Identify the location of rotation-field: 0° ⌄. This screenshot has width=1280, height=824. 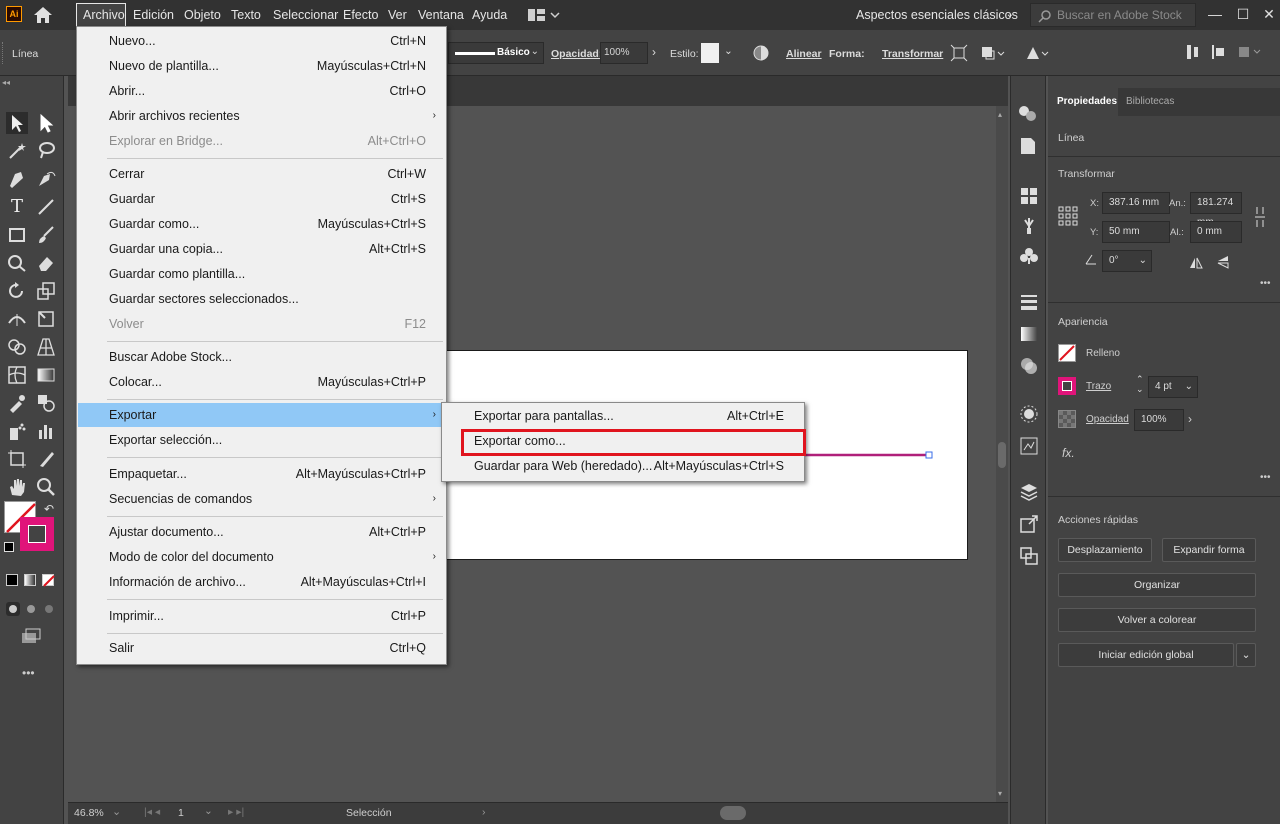
(1127, 261).